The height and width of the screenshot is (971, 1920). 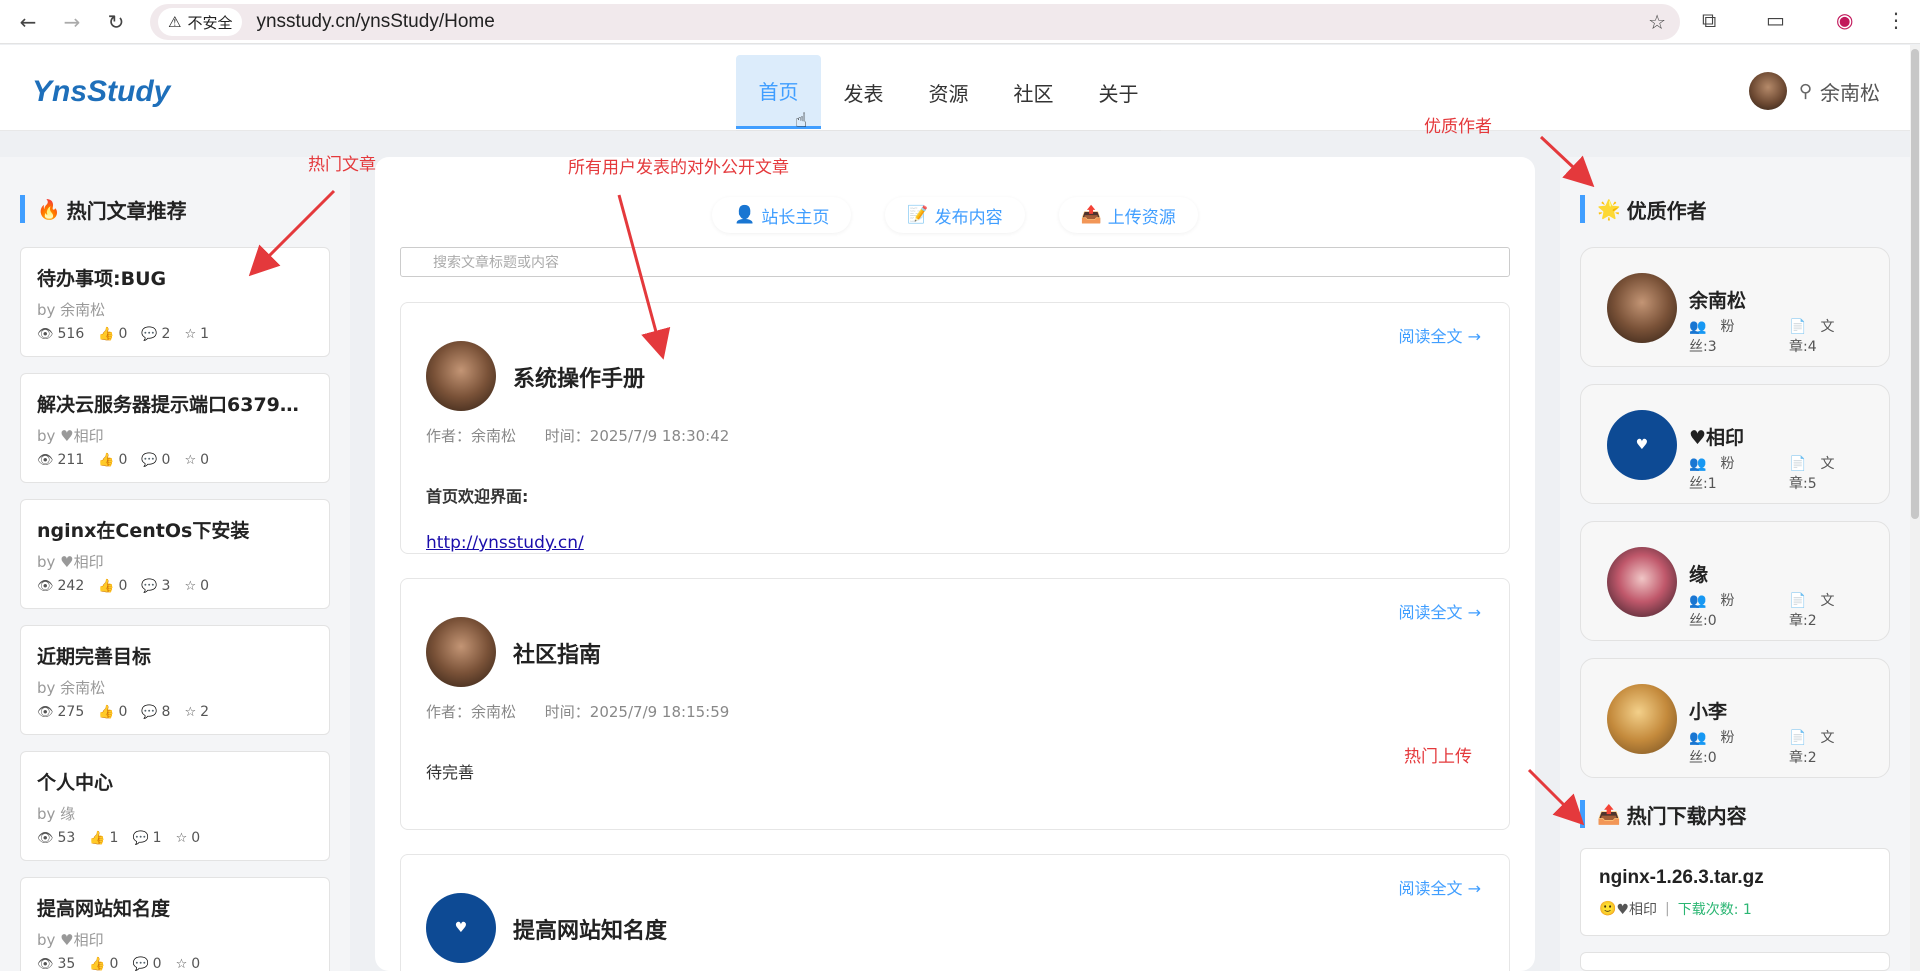 I want to click on media-icon: ▭, so click(x=1775, y=20).